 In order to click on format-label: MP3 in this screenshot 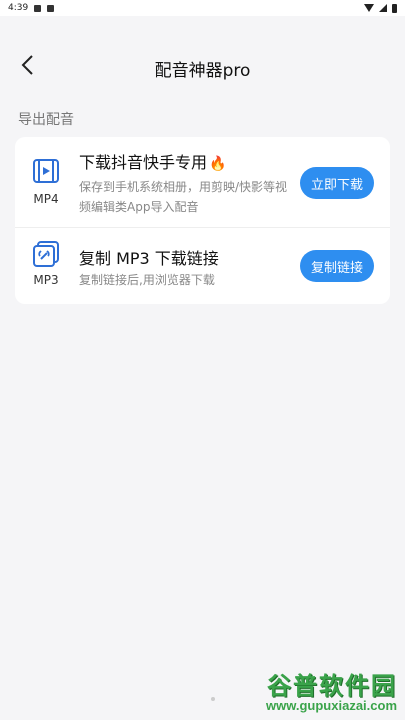, I will do `click(46, 280)`.